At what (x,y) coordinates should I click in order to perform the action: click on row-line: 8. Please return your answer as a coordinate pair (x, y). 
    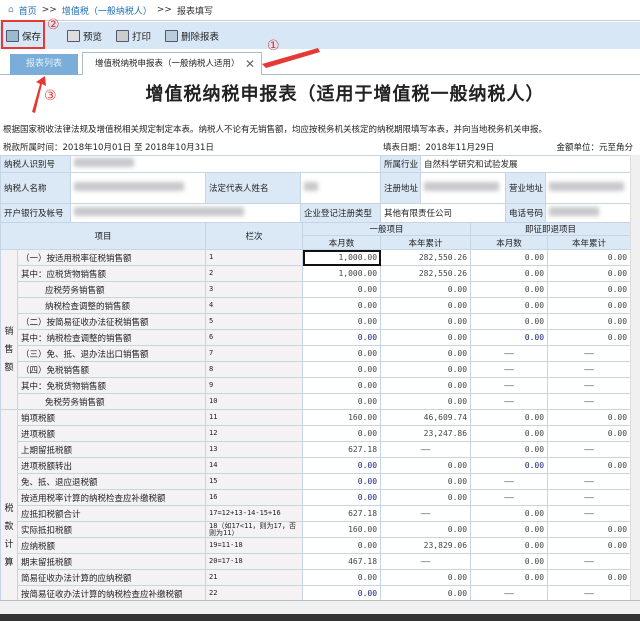
    Looking at the image, I should click on (254, 369).